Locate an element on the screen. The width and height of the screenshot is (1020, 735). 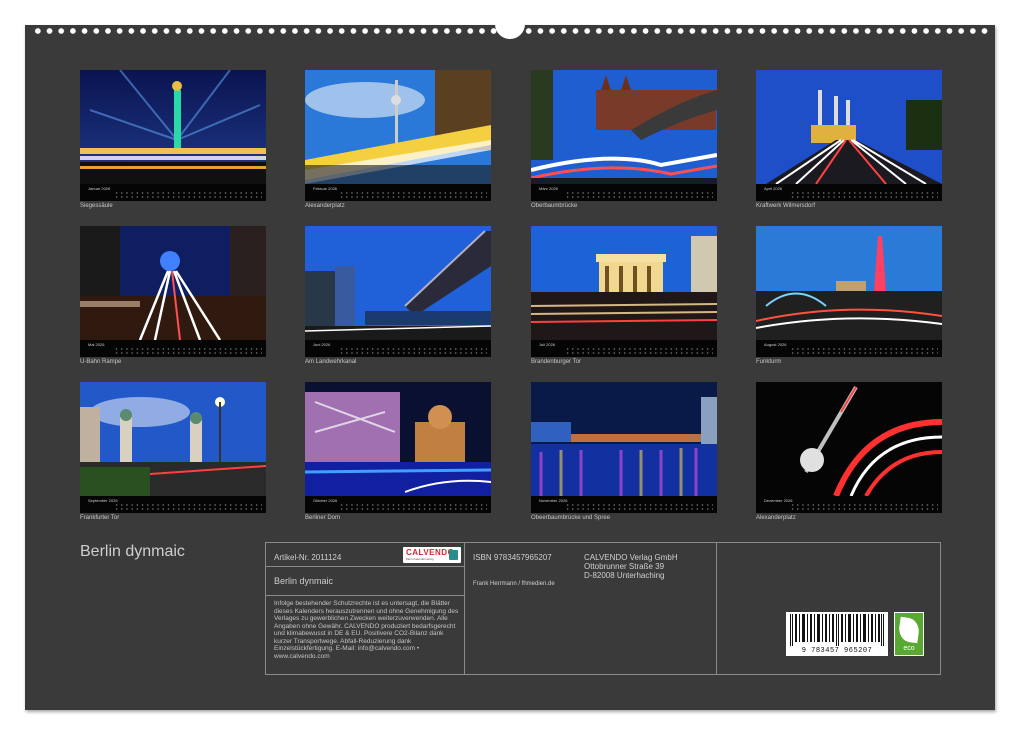
month-name: Juni 2026 is located at coordinates (322, 344).